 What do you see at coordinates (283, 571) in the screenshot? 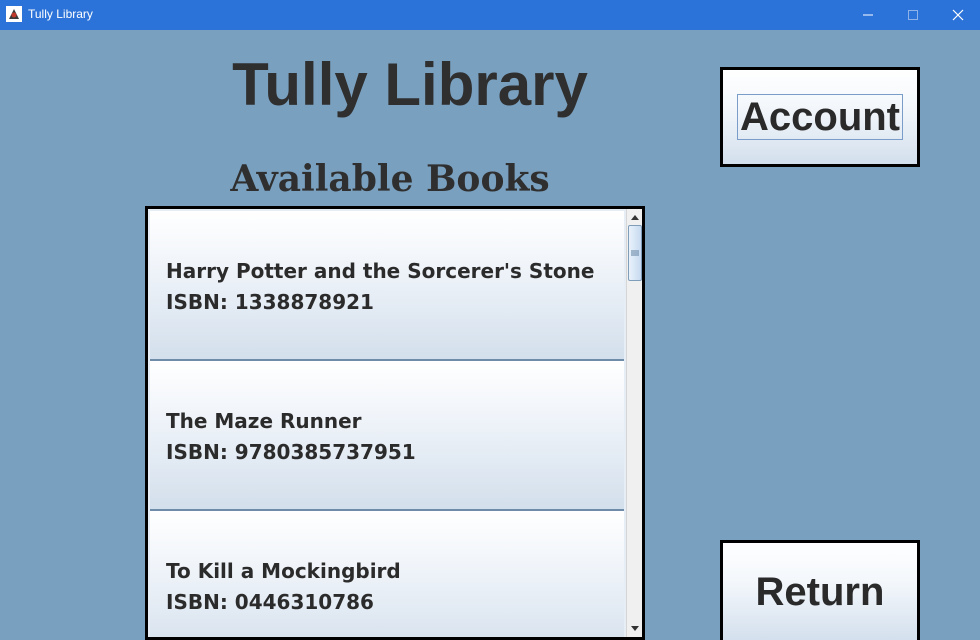
I see `book-title: To Kill a Mockingbird` at bounding box center [283, 571].